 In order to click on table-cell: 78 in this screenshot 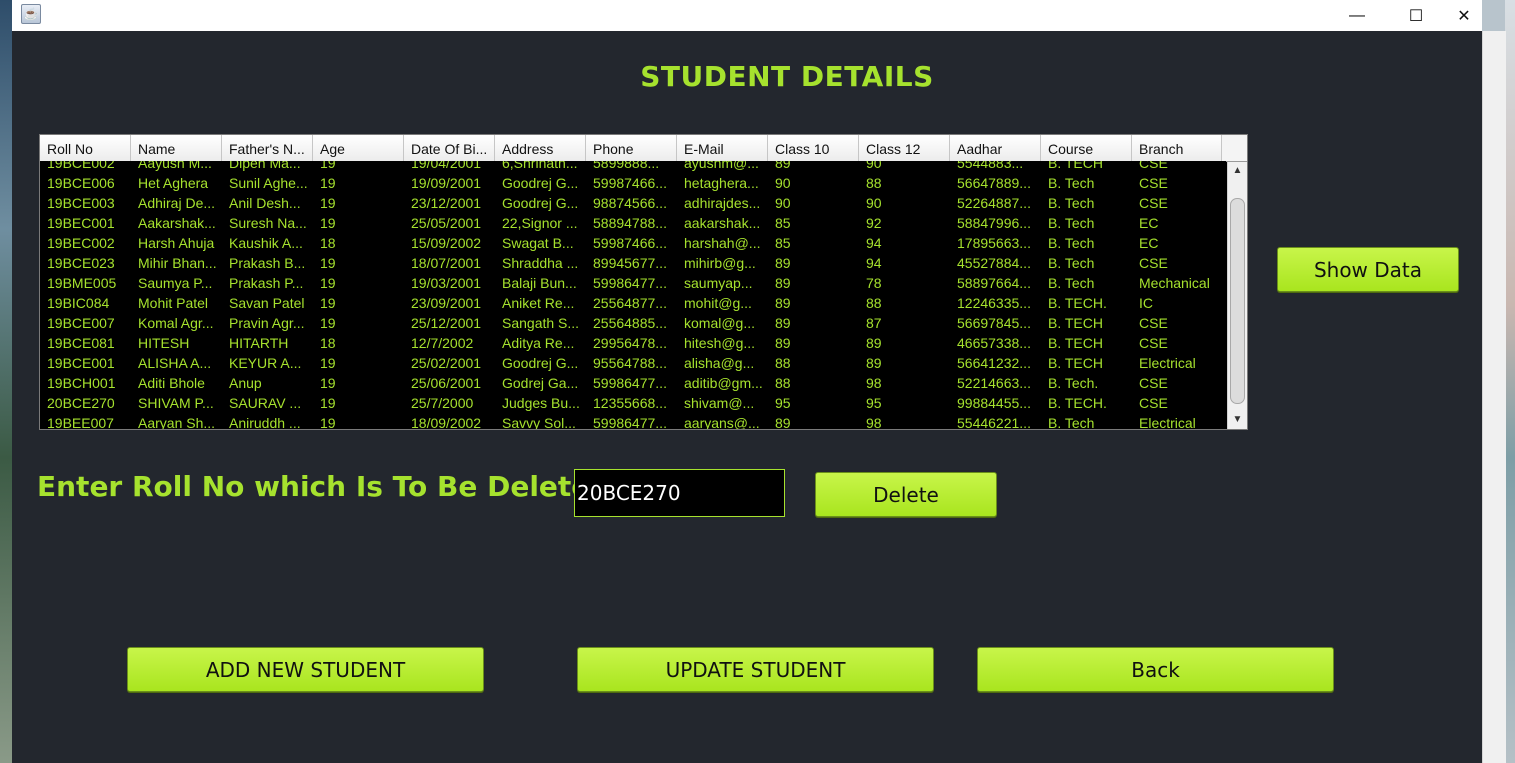, I will do `click(904, 283)`.